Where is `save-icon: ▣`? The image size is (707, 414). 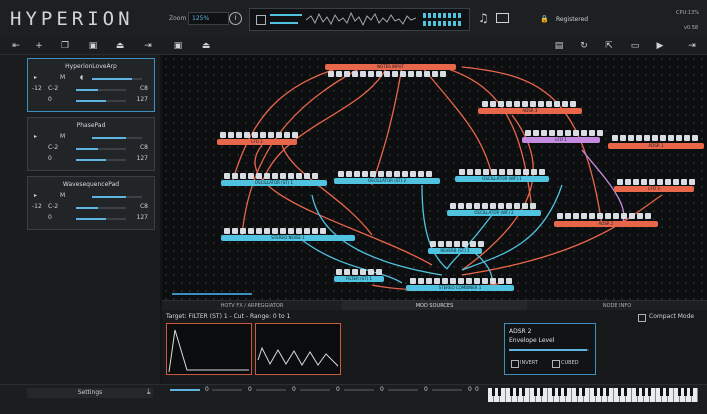 save-icon: ▣ is located at coordinates (93, 46).